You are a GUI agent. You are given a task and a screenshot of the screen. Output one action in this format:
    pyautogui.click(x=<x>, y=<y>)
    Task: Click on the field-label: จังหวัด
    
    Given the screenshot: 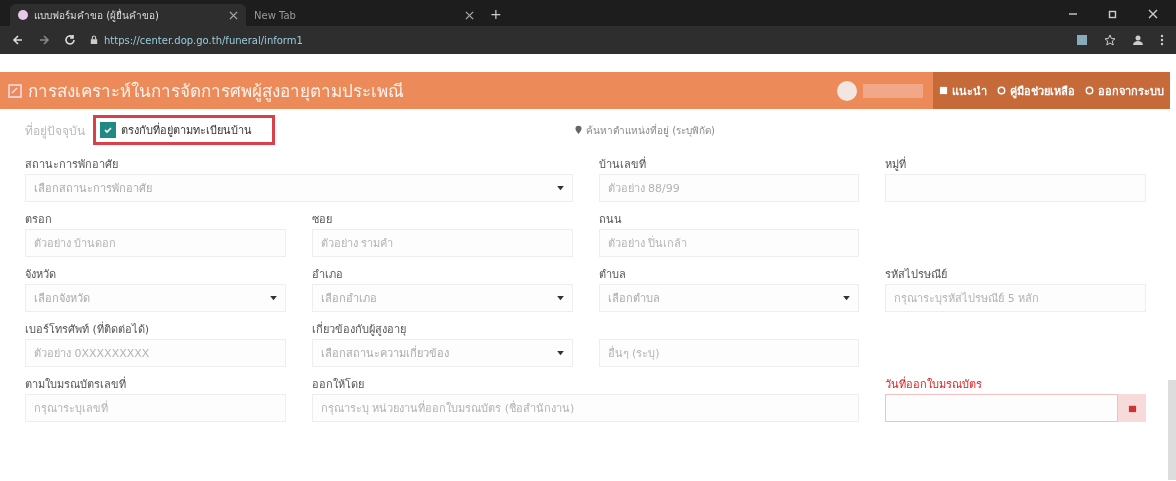 What is the action you would take?
    pyautogui.click(x=40, y=274)
    